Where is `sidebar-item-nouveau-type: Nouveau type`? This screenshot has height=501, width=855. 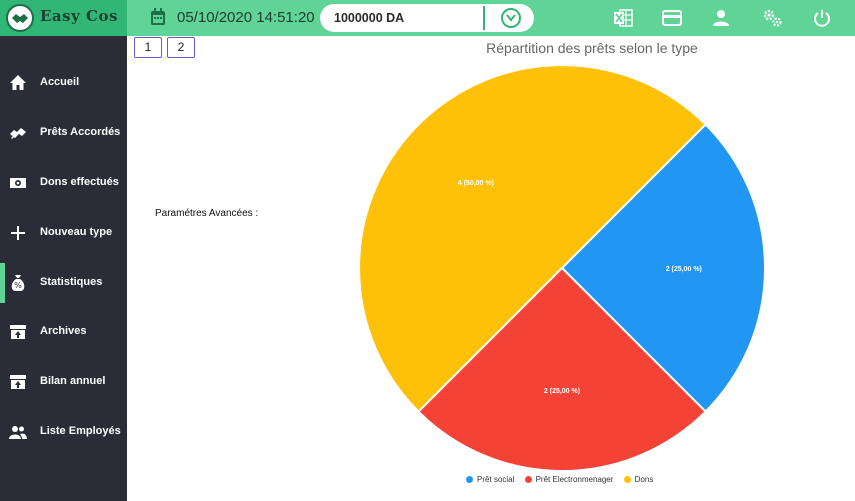 sidebar-item-nouveau-type: Nouveau type is located at coordinates (63, 233).